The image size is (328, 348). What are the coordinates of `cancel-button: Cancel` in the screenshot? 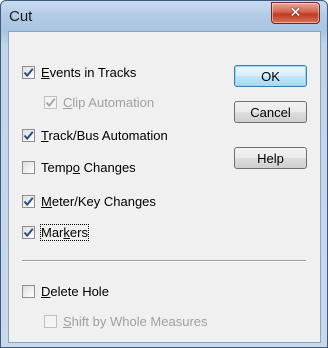 It's located at (270, 112).